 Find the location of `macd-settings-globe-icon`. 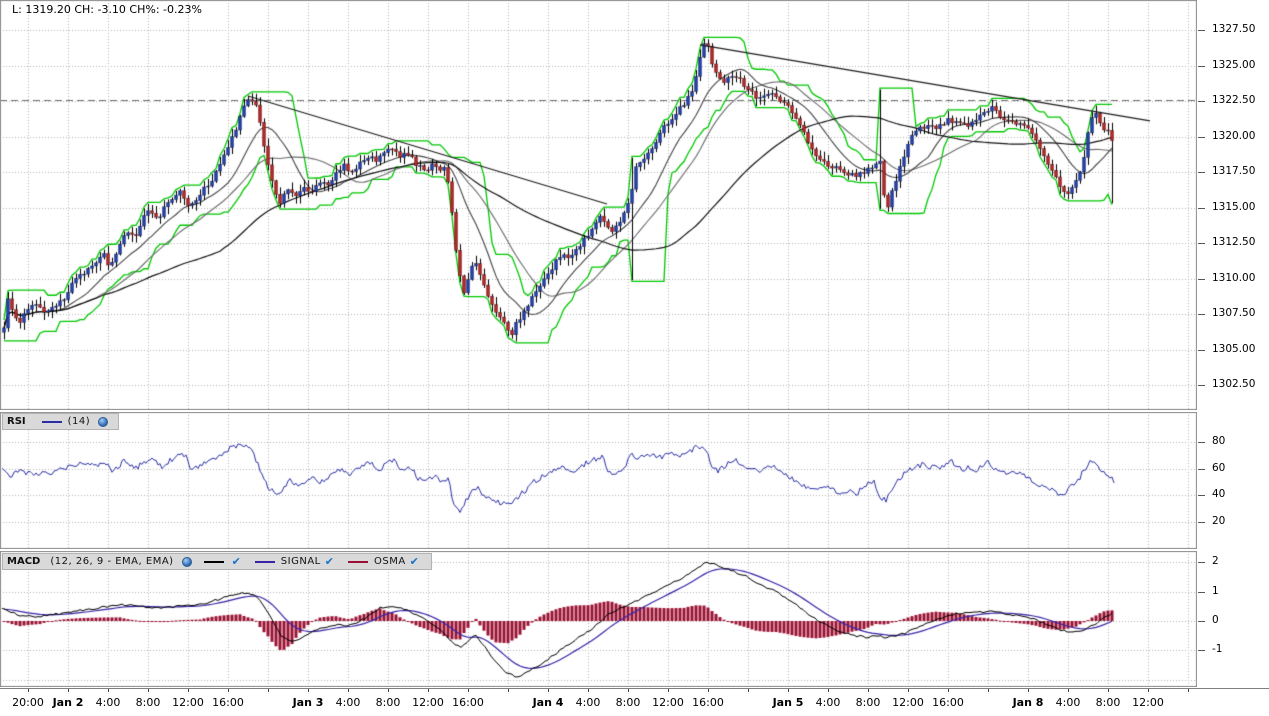

macd-settings-globe-icon is located at coordinates (186, 561).